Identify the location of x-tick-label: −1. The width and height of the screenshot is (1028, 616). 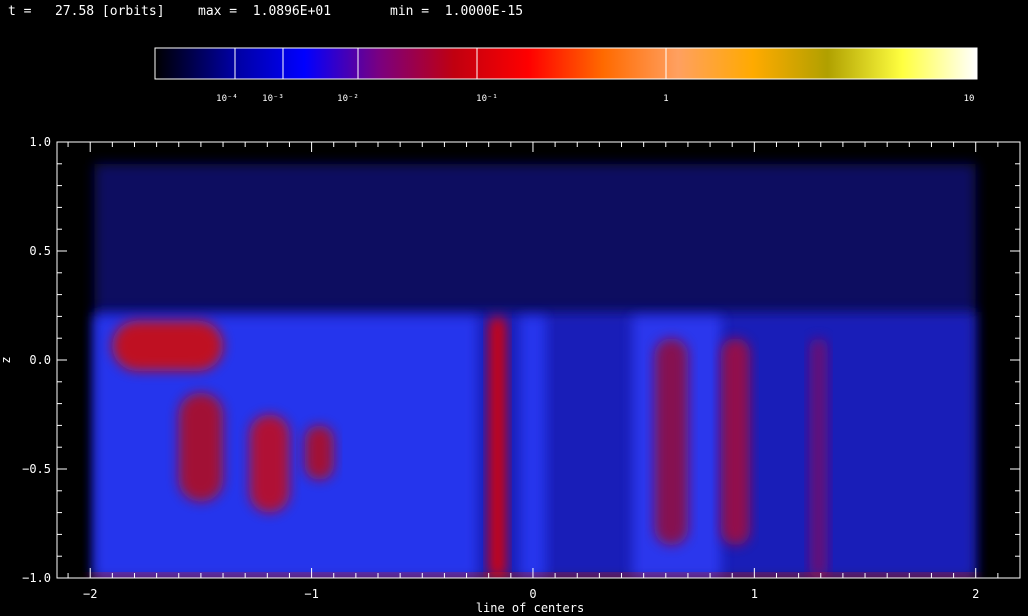
(311, 594).